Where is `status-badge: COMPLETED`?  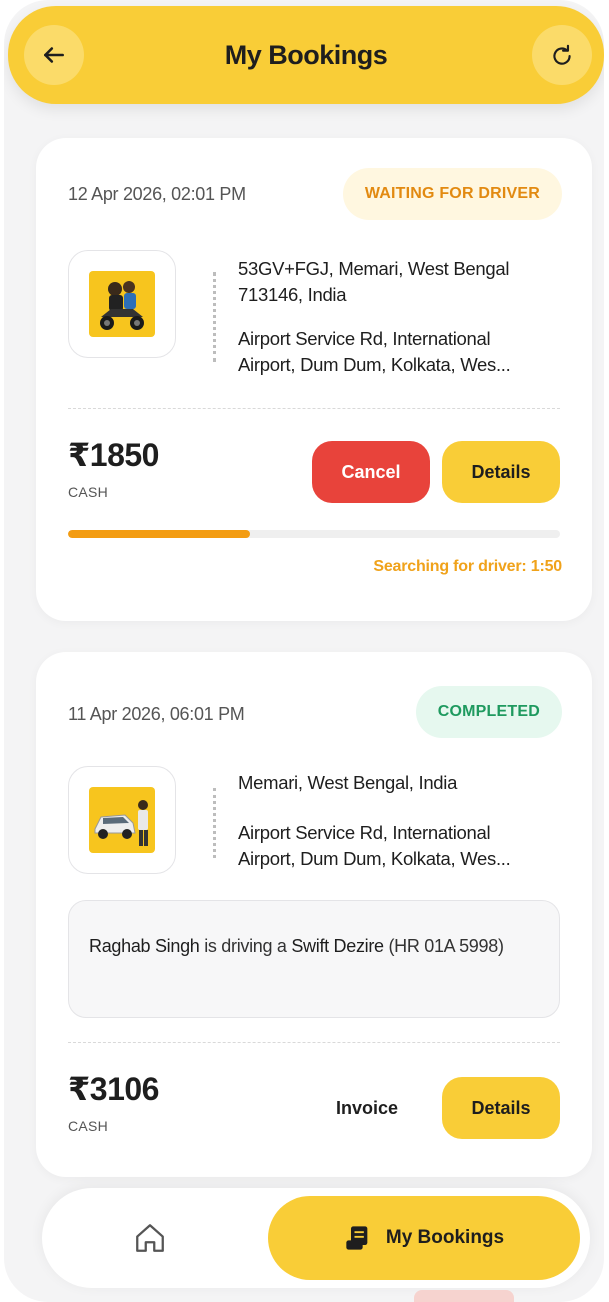
status-badge: COMPLETED is located at coordinates (488, 712).